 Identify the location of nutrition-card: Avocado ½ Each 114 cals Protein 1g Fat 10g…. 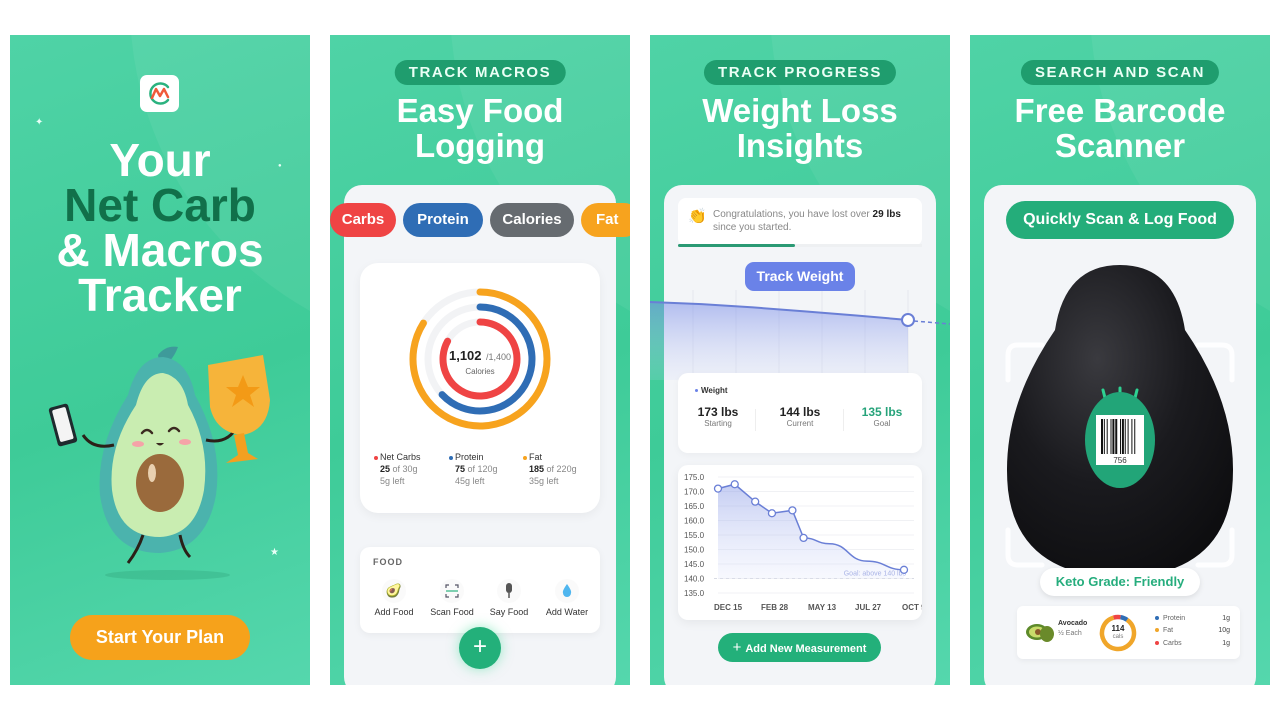
(1128, 632).